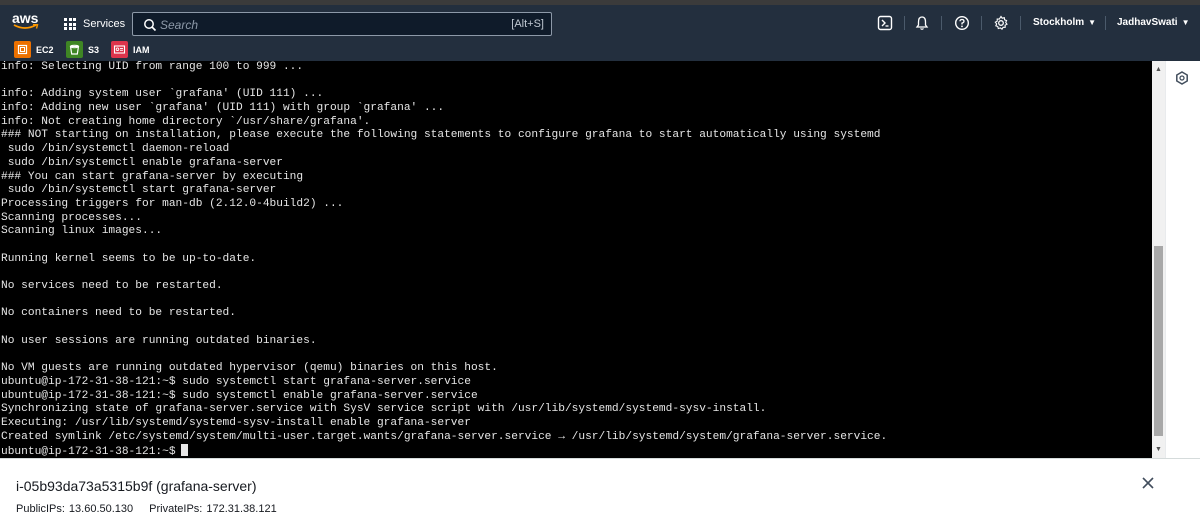  I want to click on services-menu-button: Services, so click(94, 24).